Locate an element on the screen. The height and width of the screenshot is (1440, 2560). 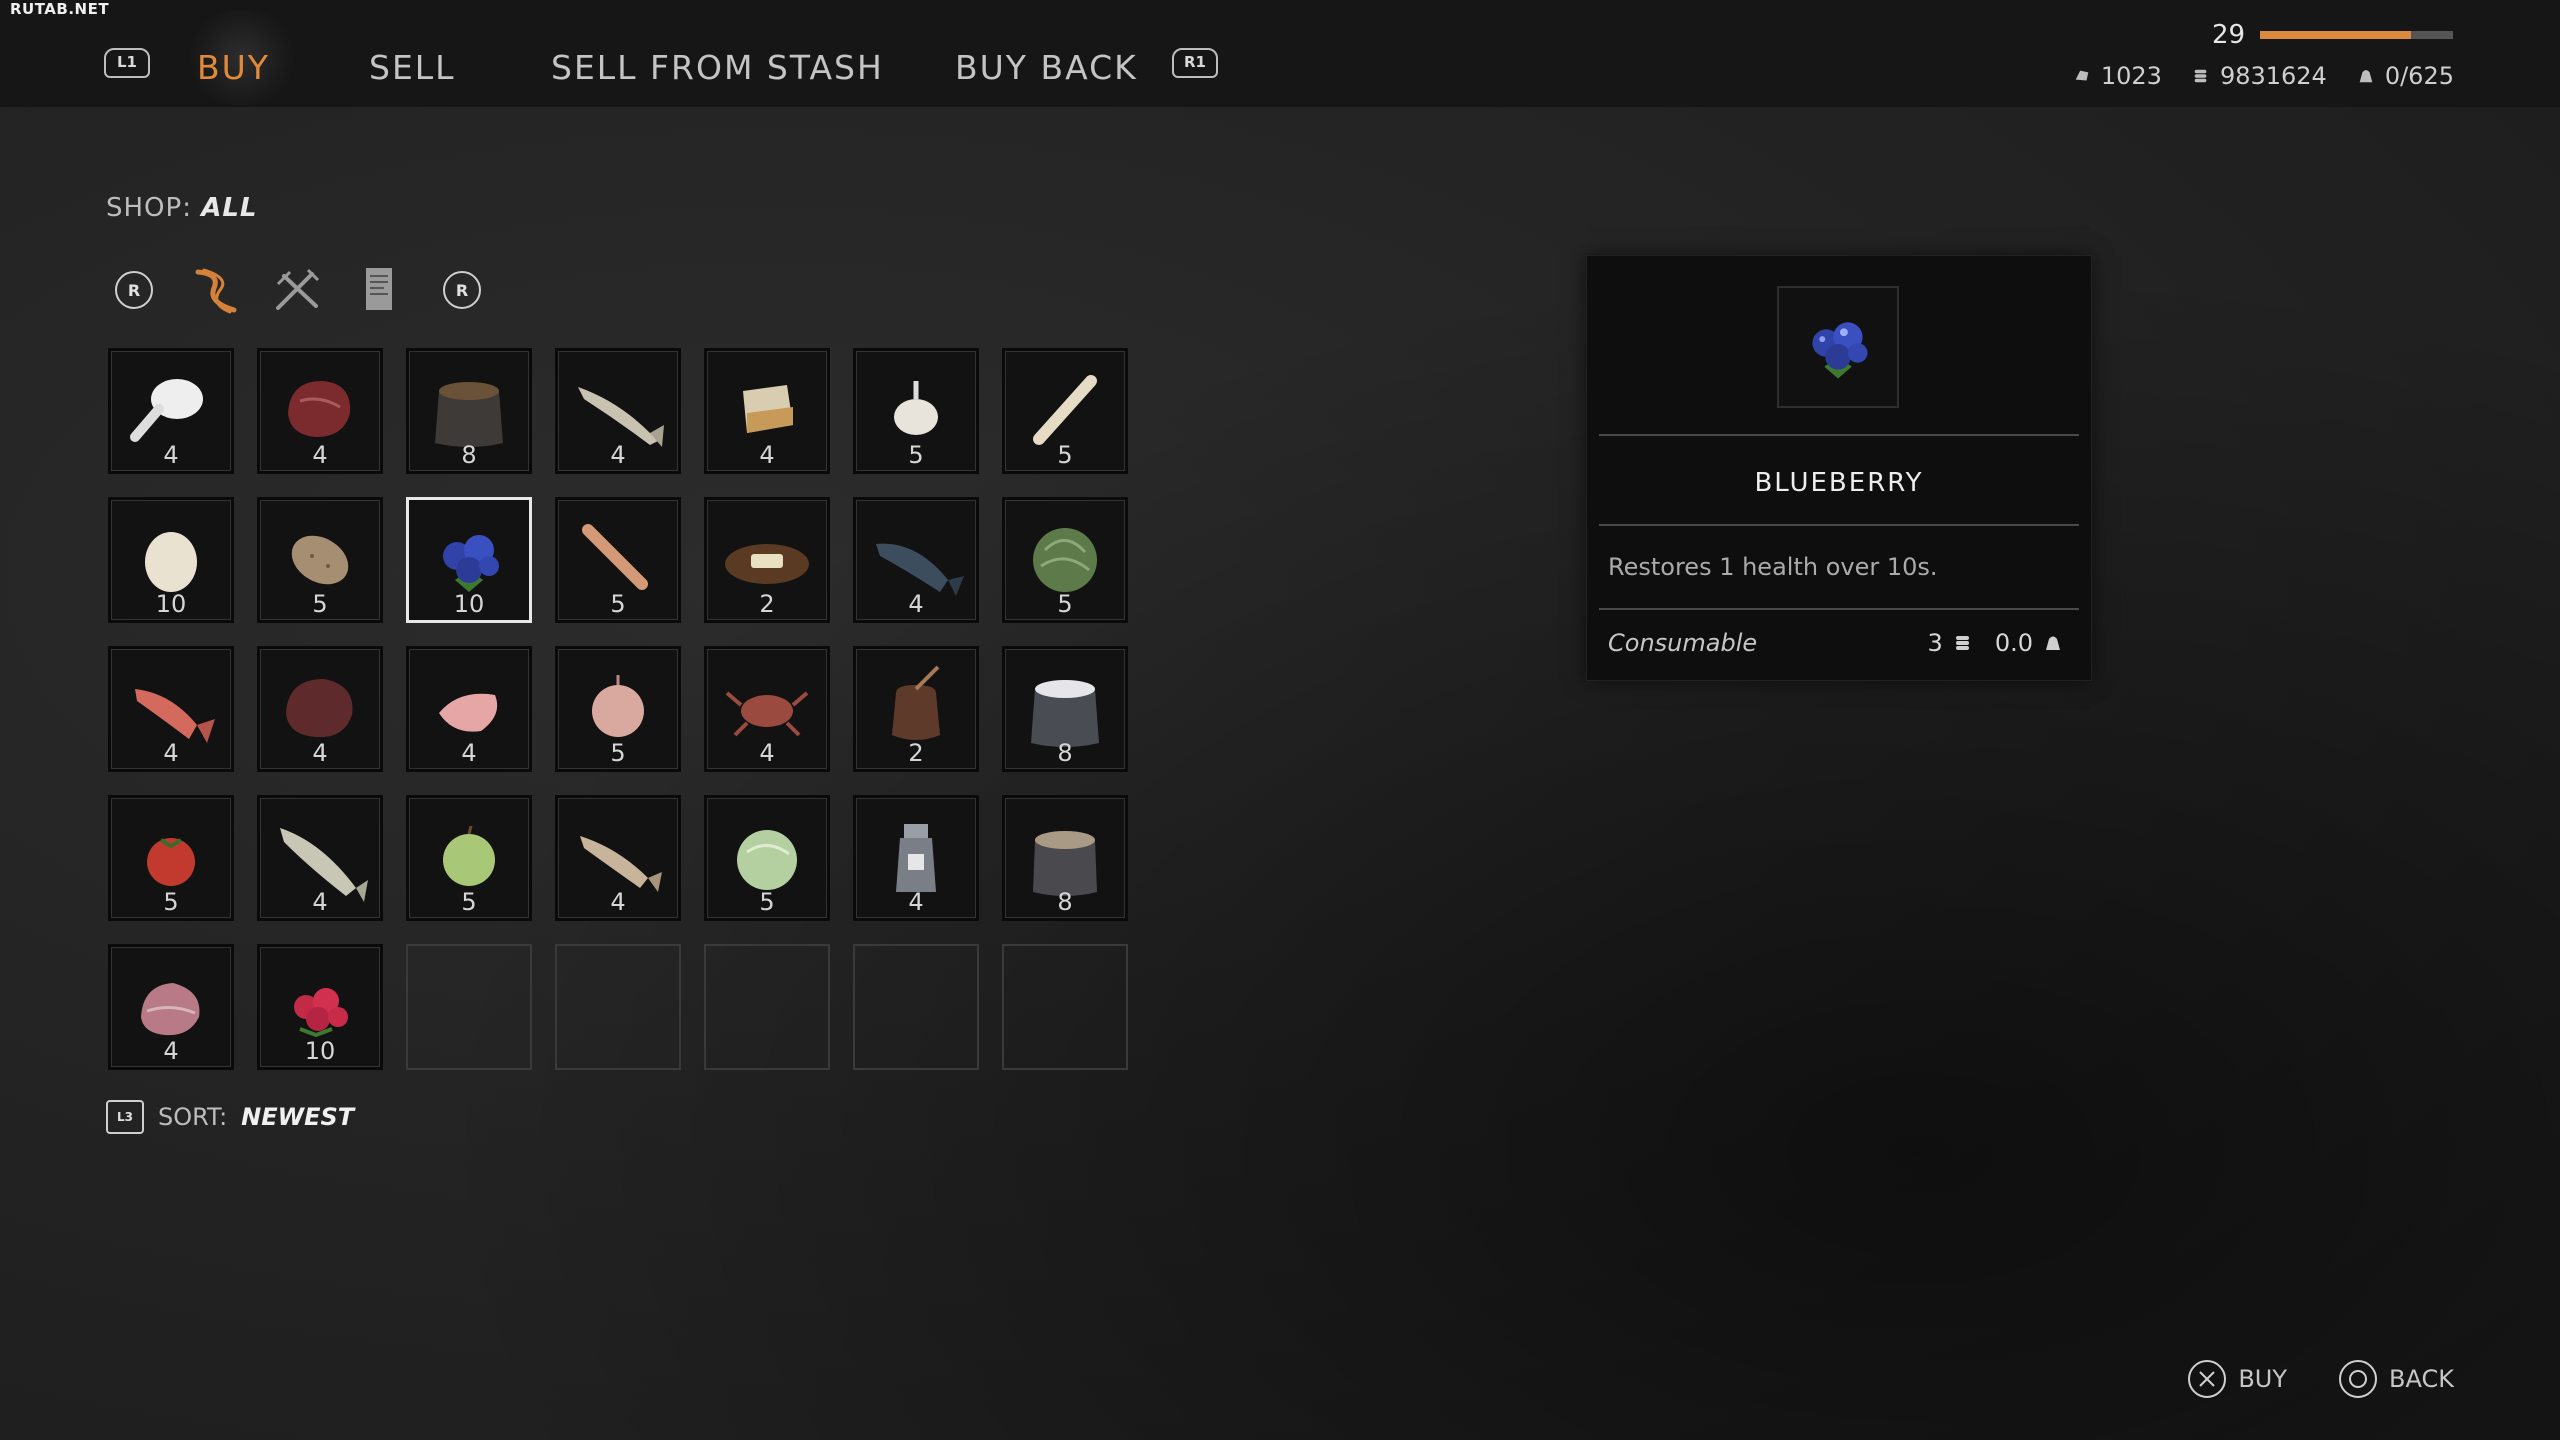
shop-value: ALL is located at coordinates (229, 208).